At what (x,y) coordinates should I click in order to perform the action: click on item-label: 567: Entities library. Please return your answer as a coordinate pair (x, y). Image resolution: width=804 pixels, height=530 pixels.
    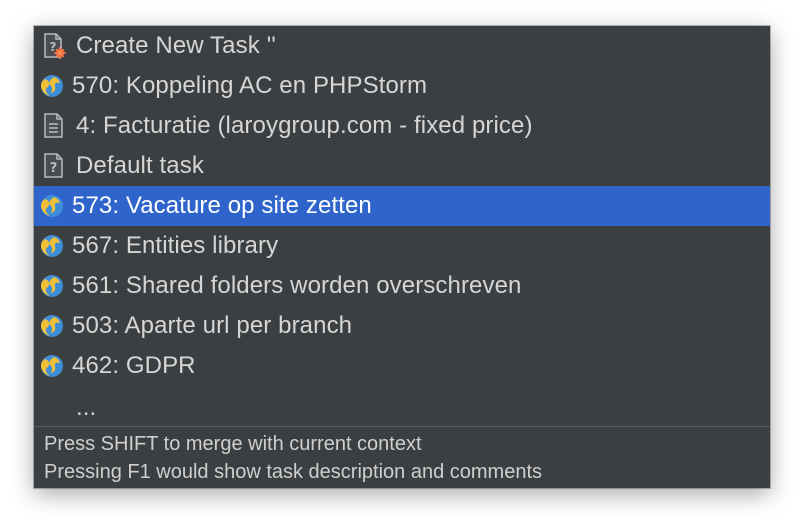
    Looking at the image, I should click on (175, 245).